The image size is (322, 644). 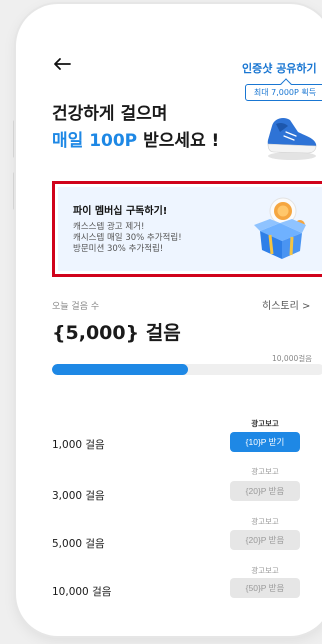 What do you see at coordinates (292, 358) in the screenshot?
I see `goal-label: 10,000걸음` at bounding box center [292, 358].